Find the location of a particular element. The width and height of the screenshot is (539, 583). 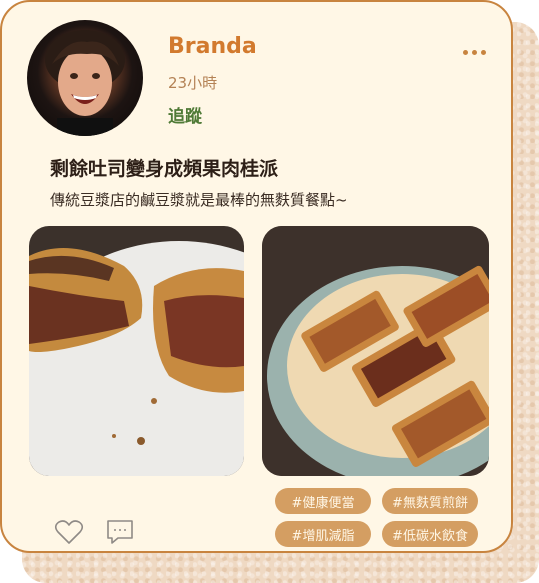

avatar is located at coordinates (85, 78).